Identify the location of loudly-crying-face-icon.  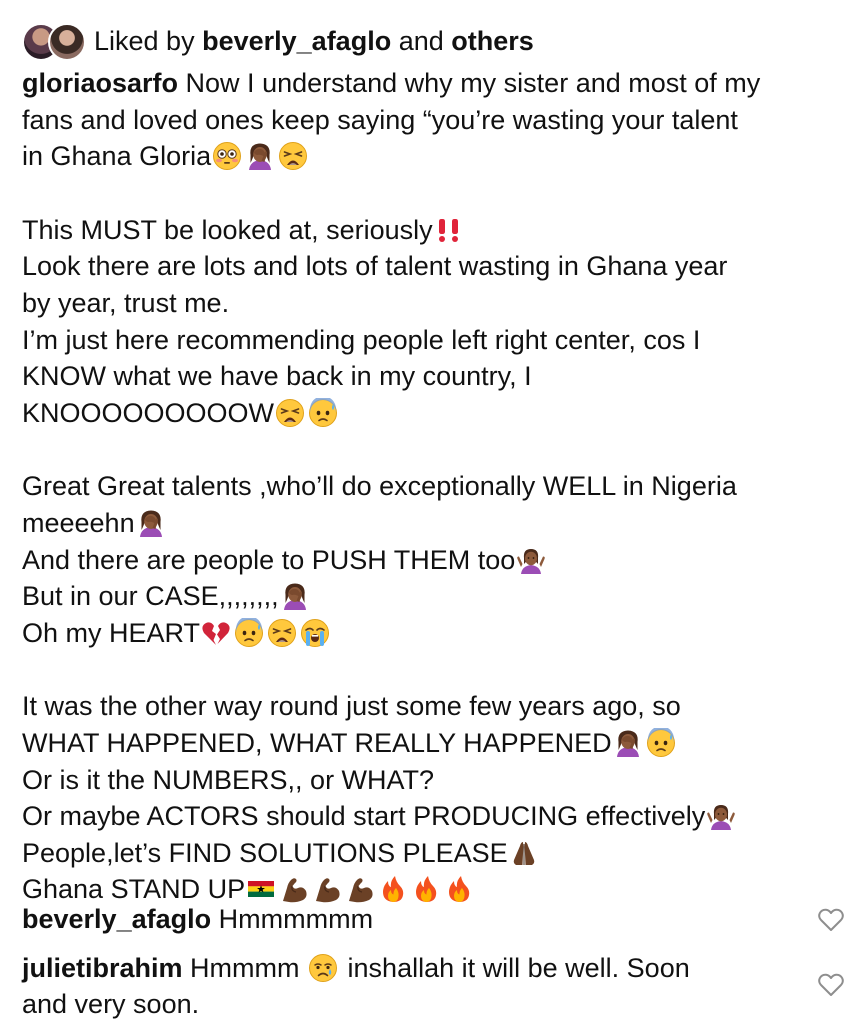
(315, 633).